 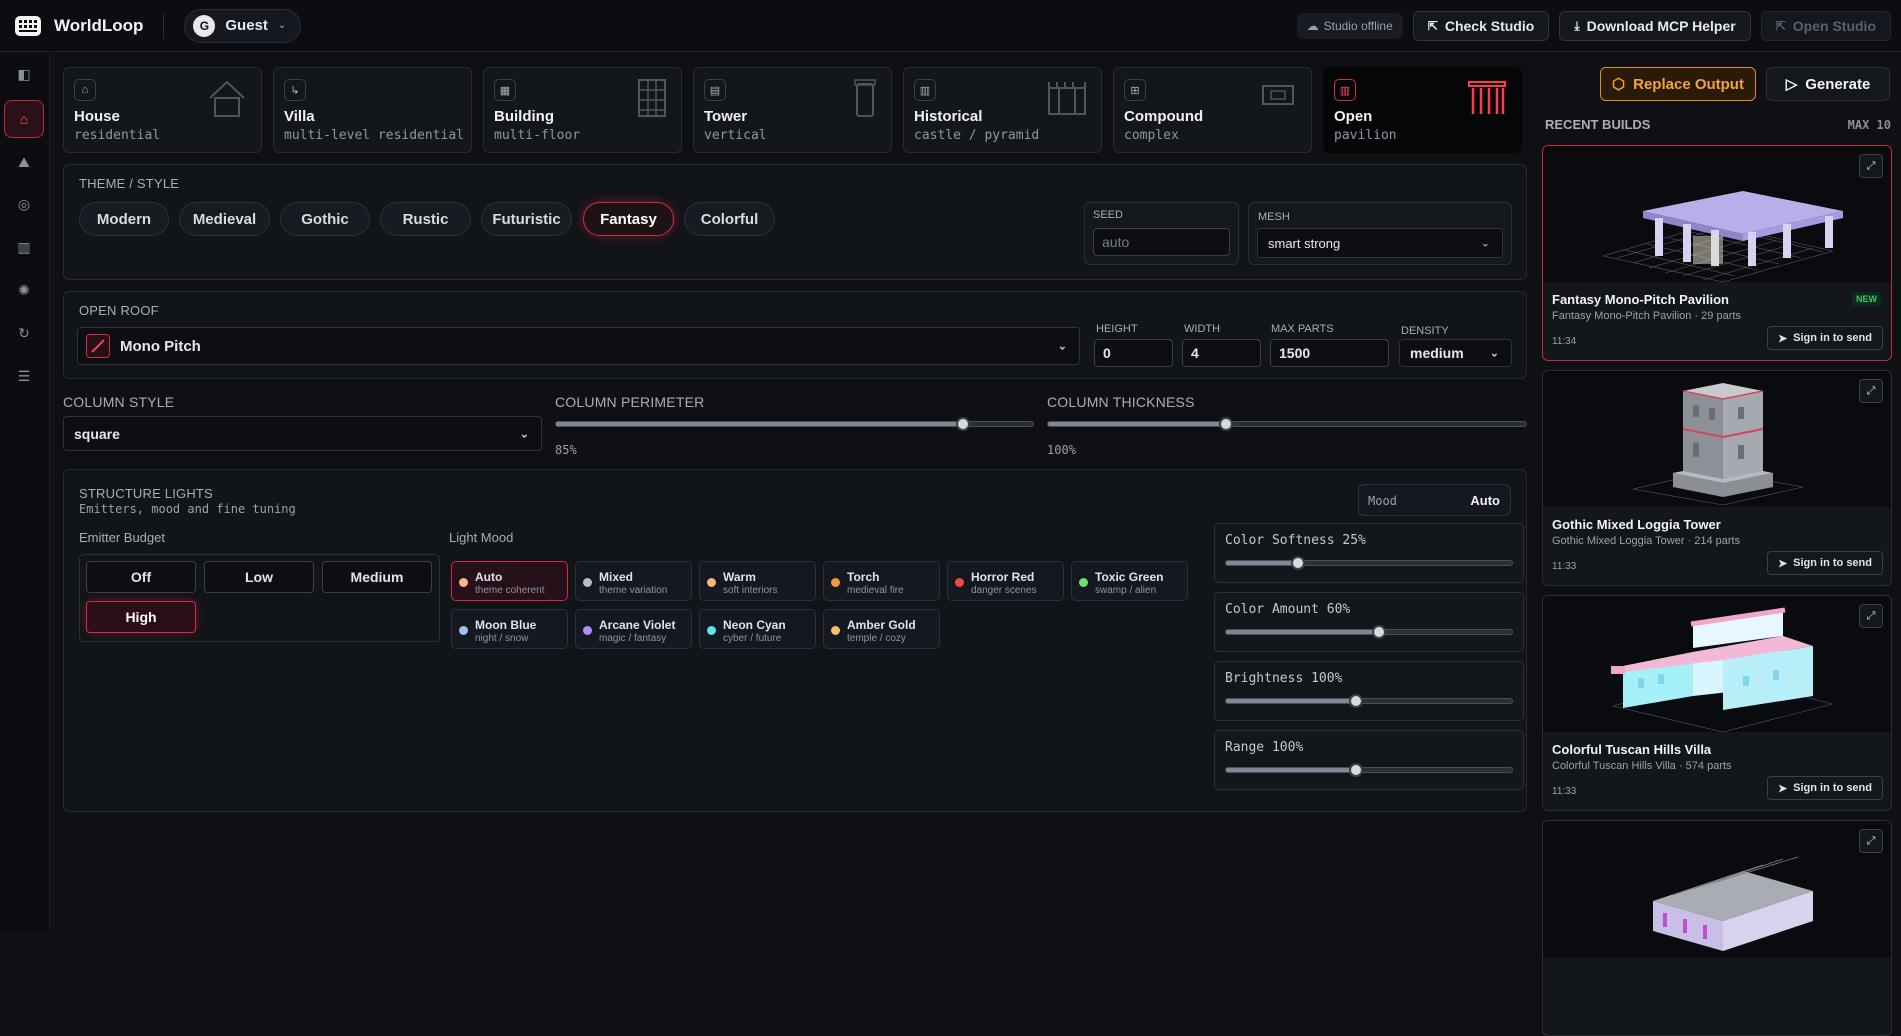 I want to click on width-input: 4, so click(x=1221, y=353).